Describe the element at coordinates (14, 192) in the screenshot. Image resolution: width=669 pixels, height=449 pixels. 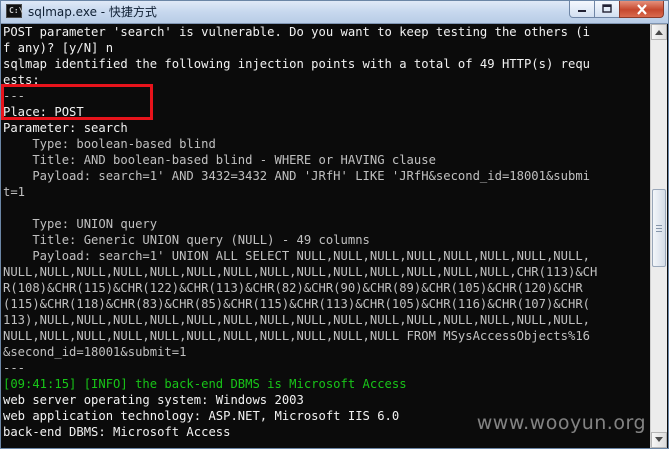
I see `console-line: t=1` at that location.